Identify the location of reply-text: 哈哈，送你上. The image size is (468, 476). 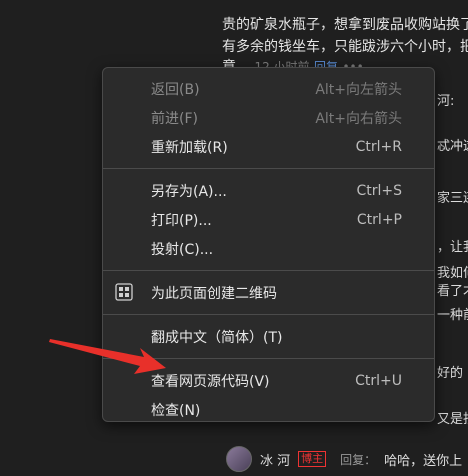
(423, 461).